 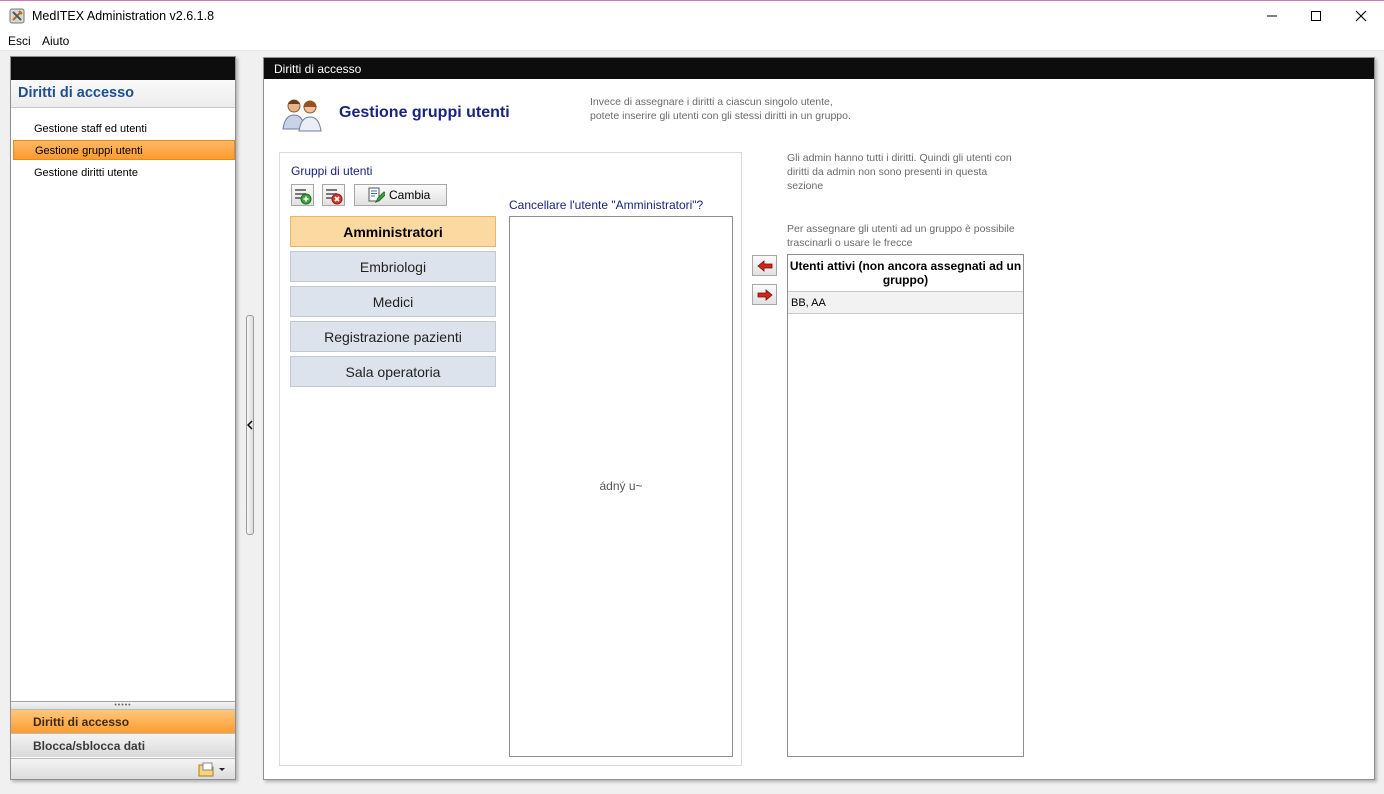 I want to click on change-button-label: Cambia, so click(x=410, y=195).